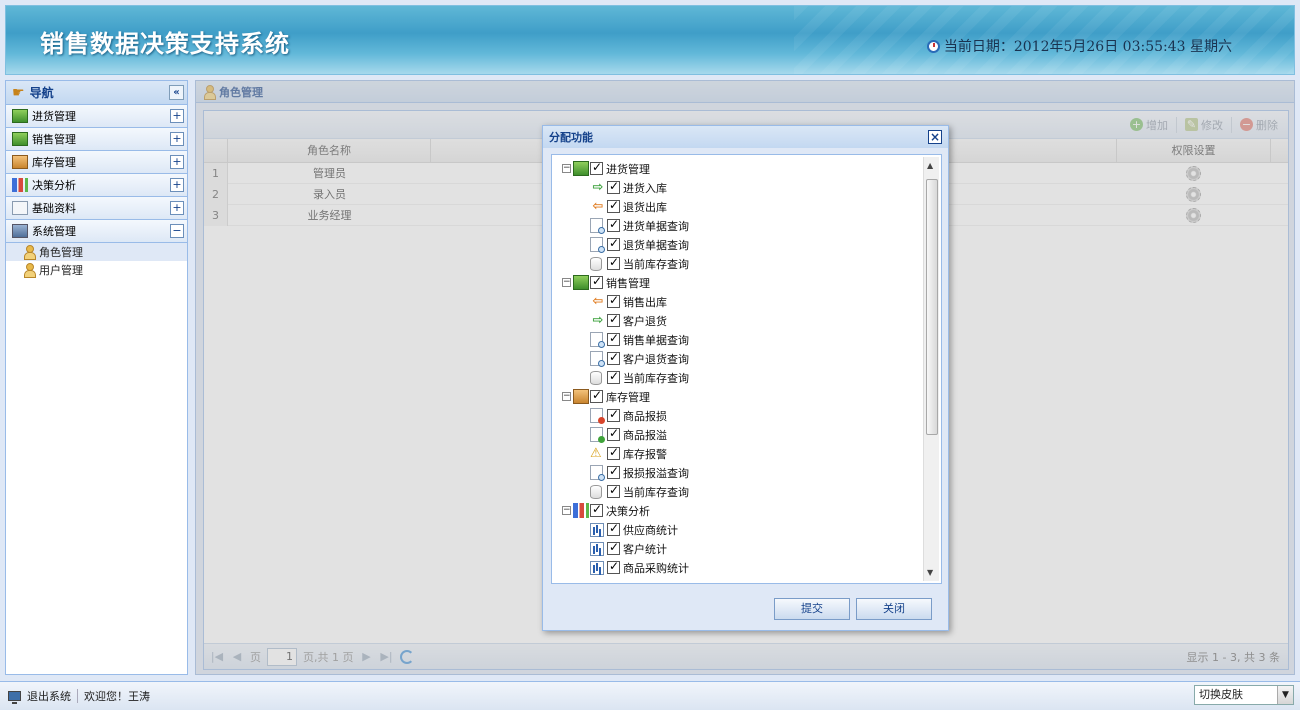 This screenshot has height=710, width=1300. I want to click on tree-scrollbar: ▲ ▼, so click(931, 369).